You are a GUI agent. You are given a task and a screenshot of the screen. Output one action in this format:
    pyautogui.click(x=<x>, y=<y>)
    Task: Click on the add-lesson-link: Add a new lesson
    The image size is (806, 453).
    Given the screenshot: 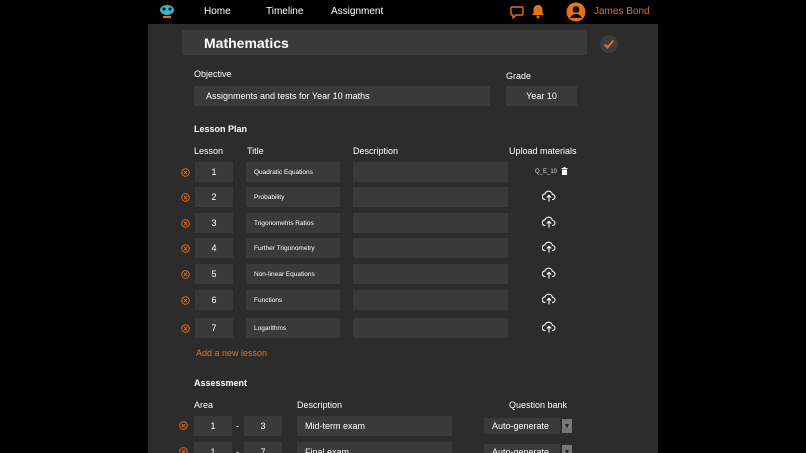 What is the action you would take?
    pyautogui.click(x=231, y=353)
    